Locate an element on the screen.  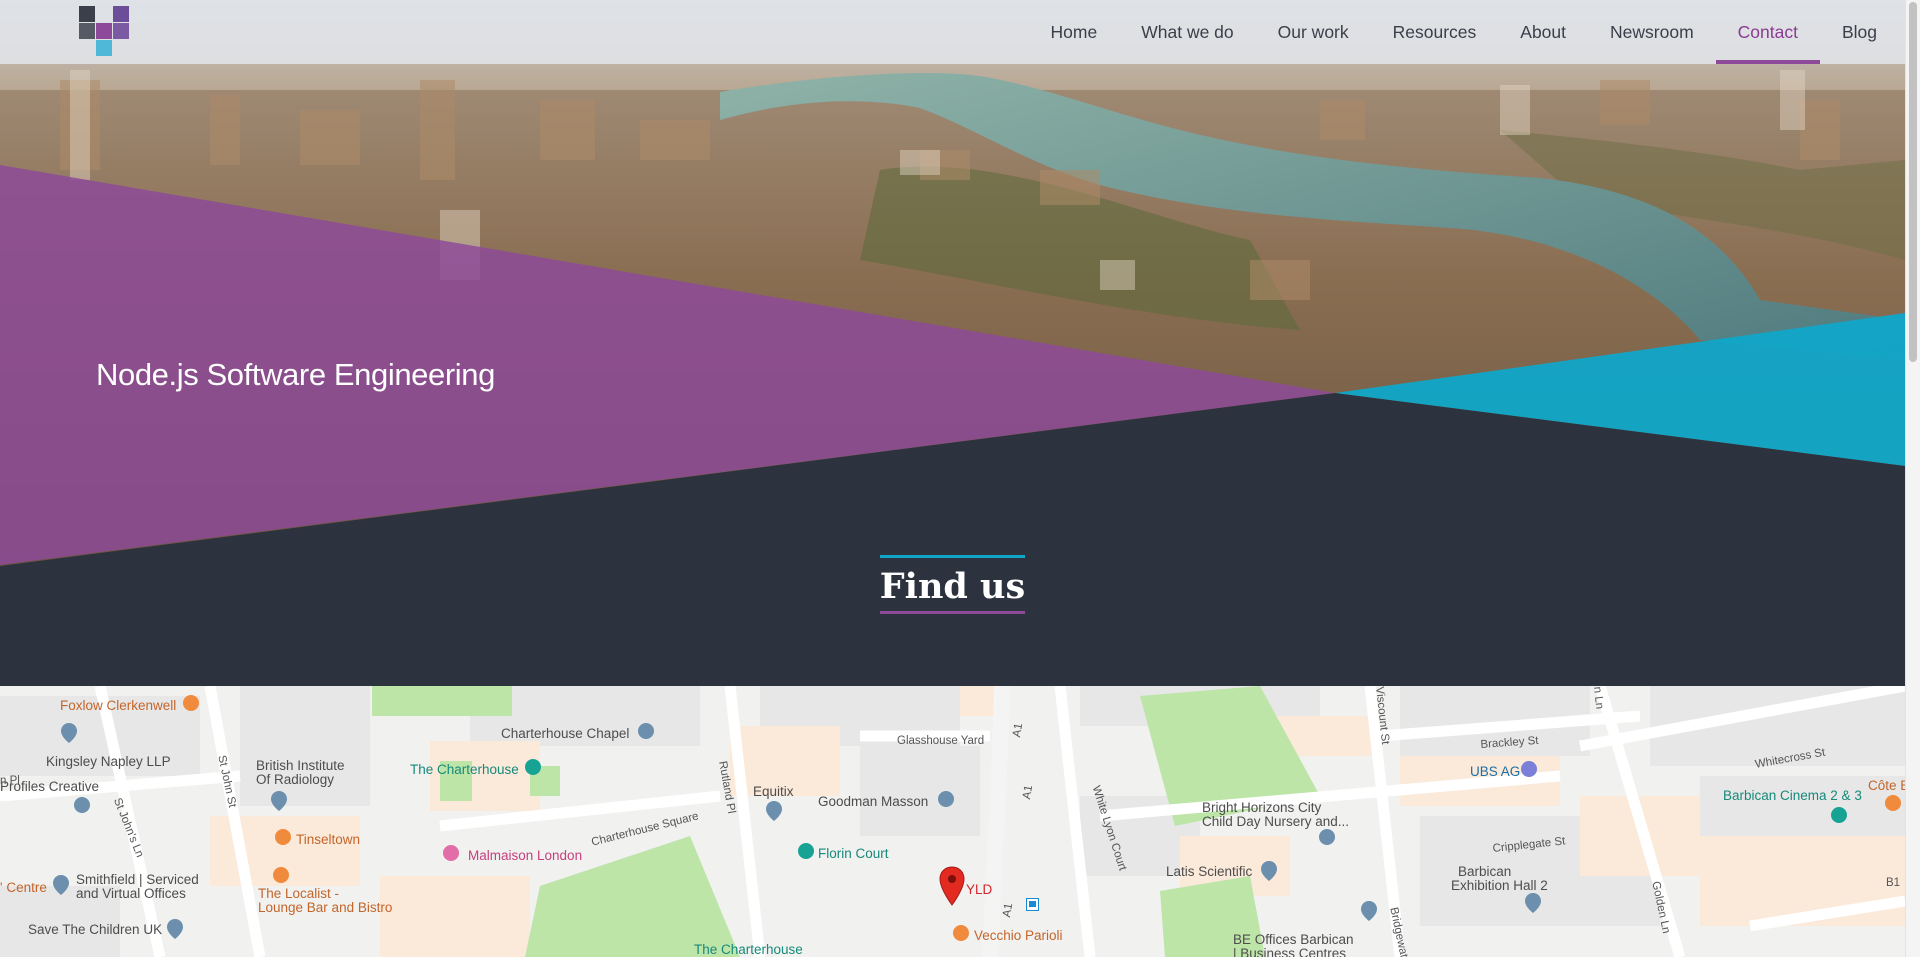
map-label-barbican-ex-2: Exhibition Hall 2 is located at coordinates (1499, 885).